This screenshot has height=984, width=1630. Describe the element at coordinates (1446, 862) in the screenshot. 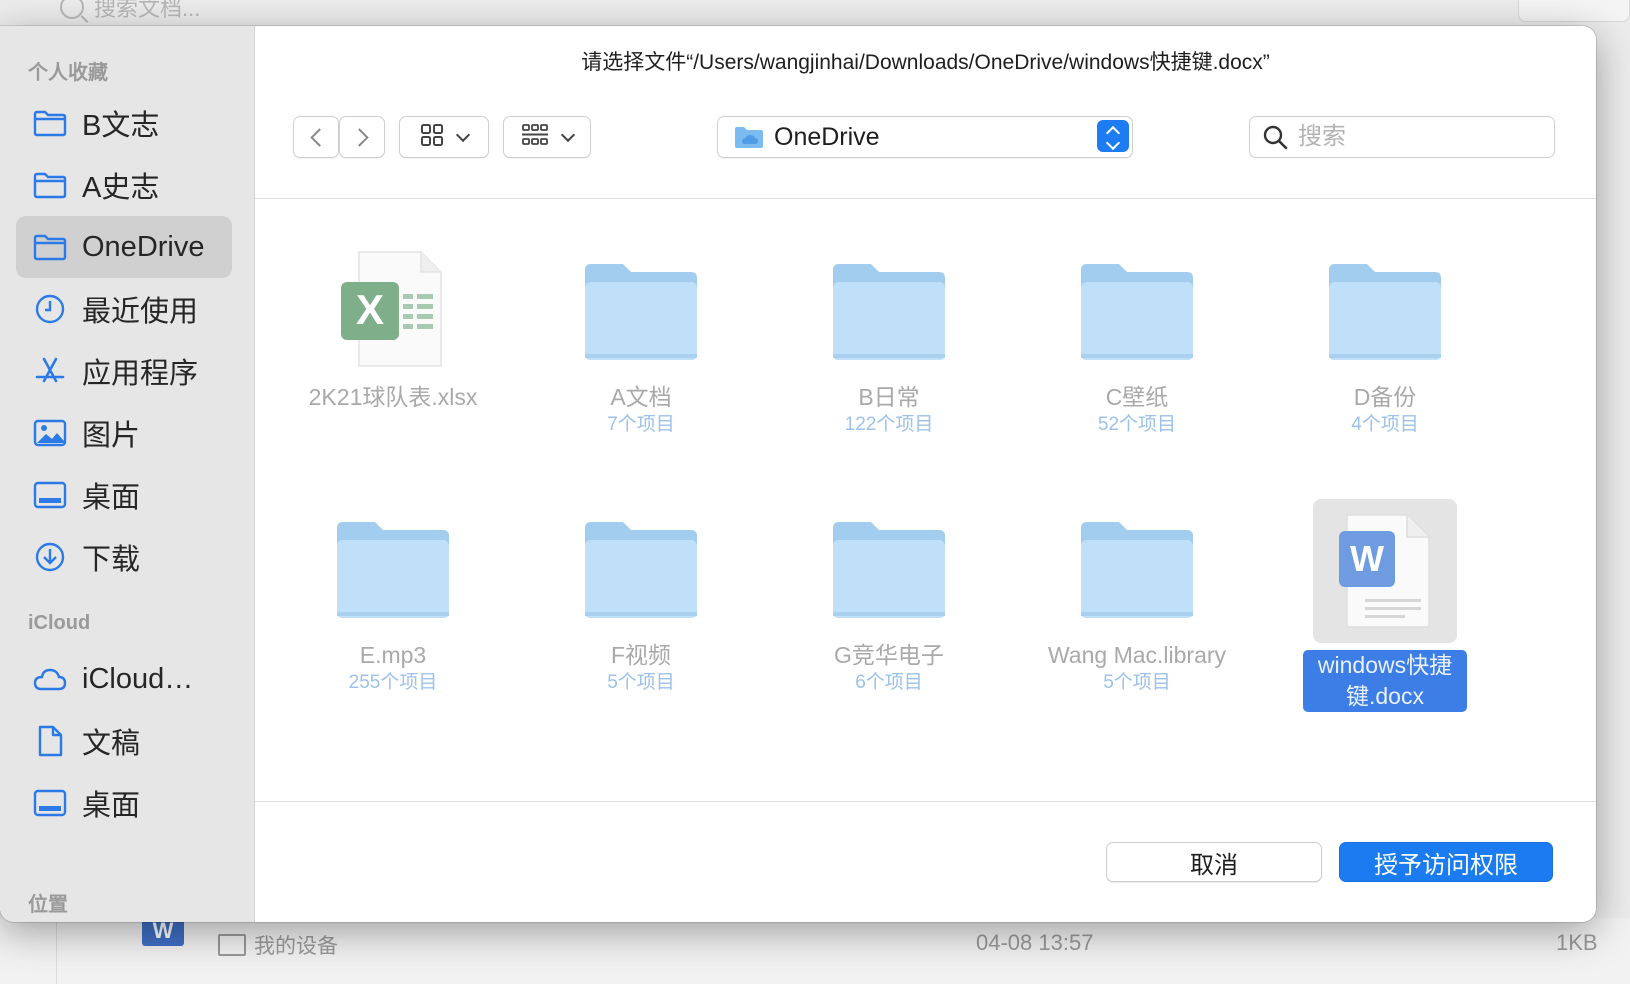

I see `grant-access-button: 授予访问权限` at that location.